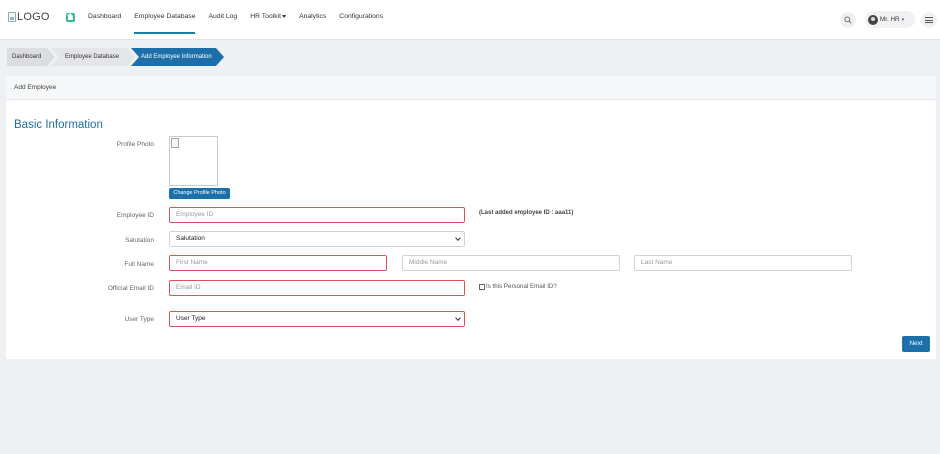 The width and height of the screenshot is (940, 454). What do you see at coordinates (471, 88) in the screenshot?
I see `page-header: Add Employee` at bounding box center [471, 88].